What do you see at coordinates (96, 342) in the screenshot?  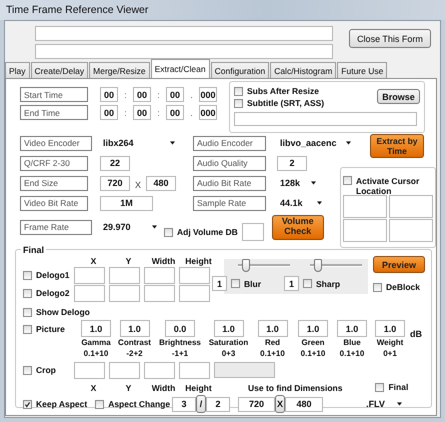 I see `parameter-label: Gamma` at bounding box center [96, 342].